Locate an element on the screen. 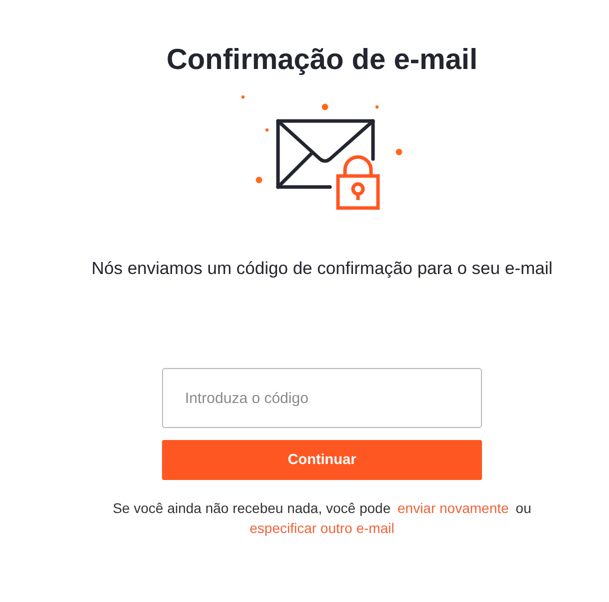 Image resolution: width=609 pixels, height=602 pixels. resend-link: enviar novamente is located at coordinates (453, 508).